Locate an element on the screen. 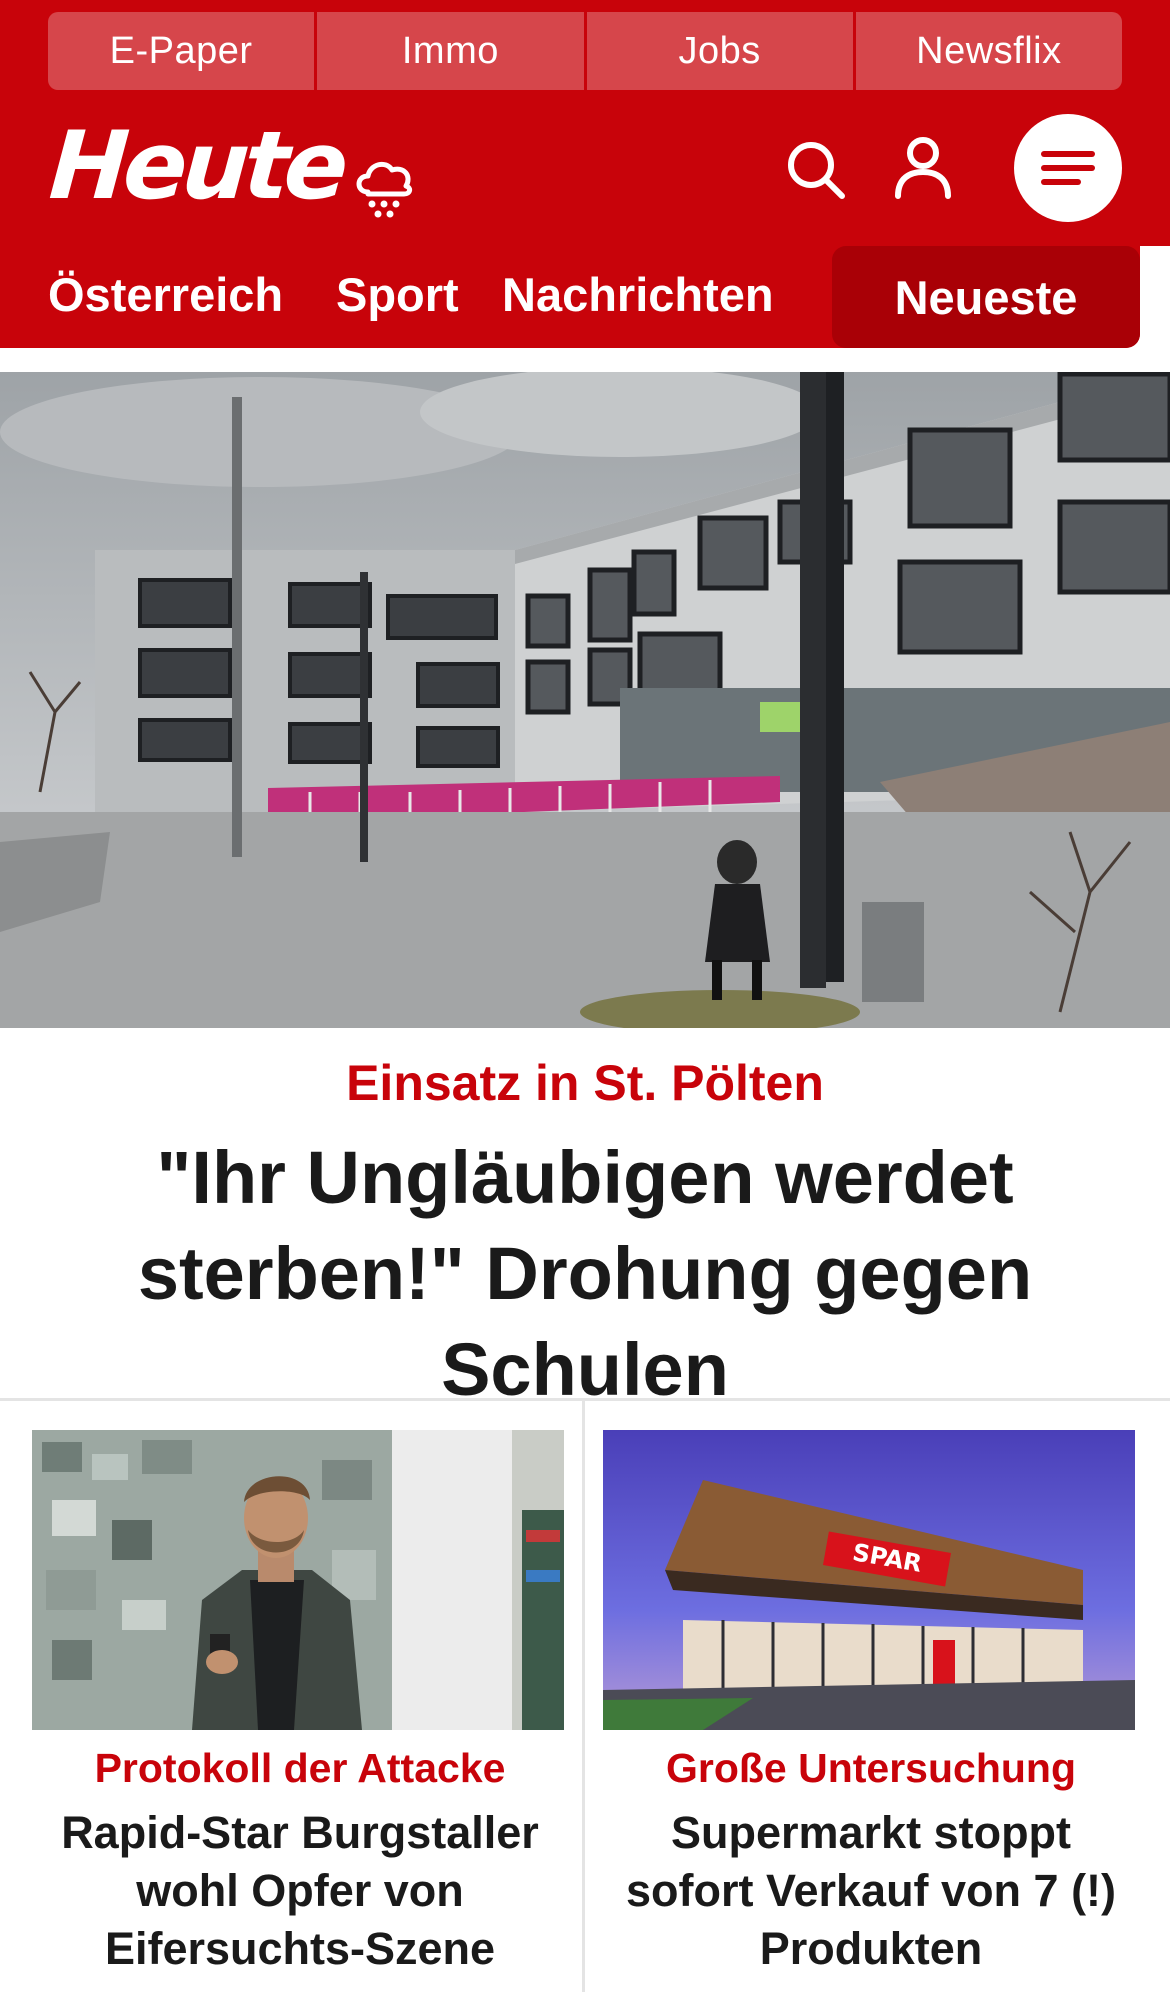 This screenshot has height=1992, width=1170. menu-button is located at coordinates (1068, 168).